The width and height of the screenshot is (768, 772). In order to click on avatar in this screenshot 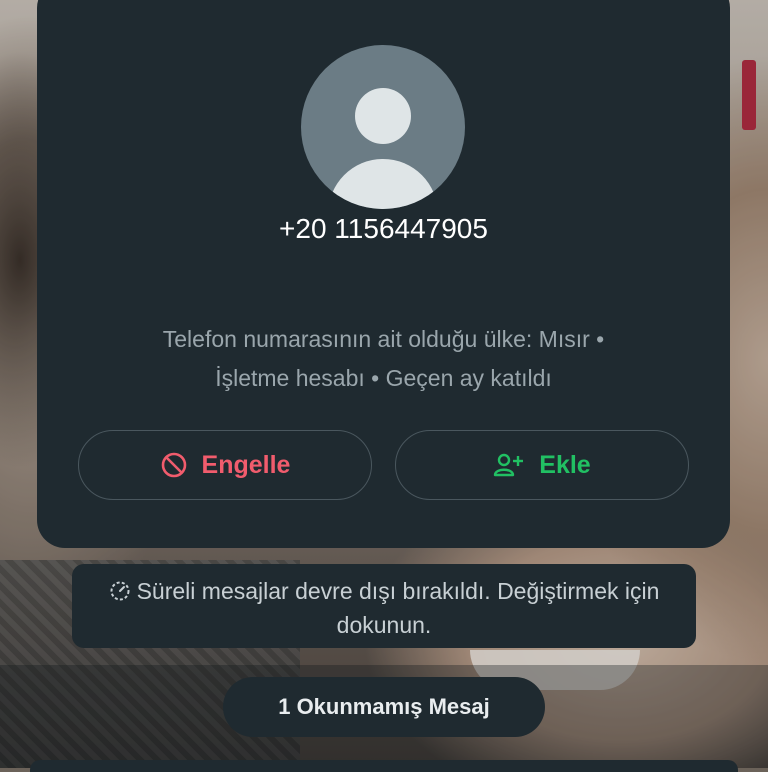, I will do `click(383, 127)`.